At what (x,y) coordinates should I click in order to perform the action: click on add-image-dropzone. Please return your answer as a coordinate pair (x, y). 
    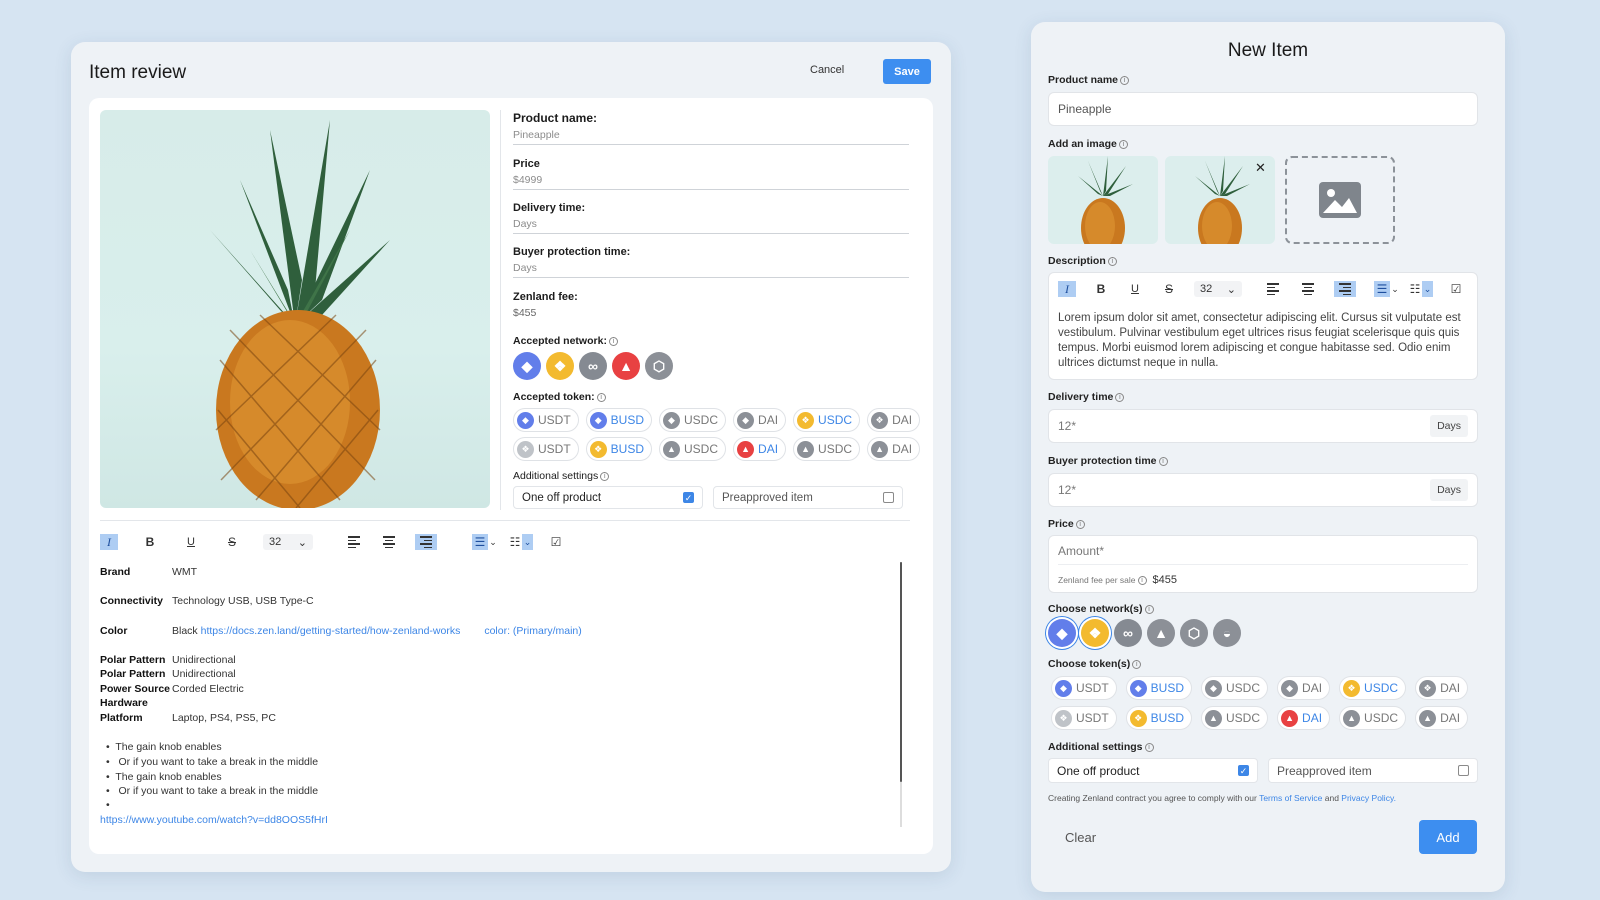
    Looking at the image, I should click on (1340, 200).